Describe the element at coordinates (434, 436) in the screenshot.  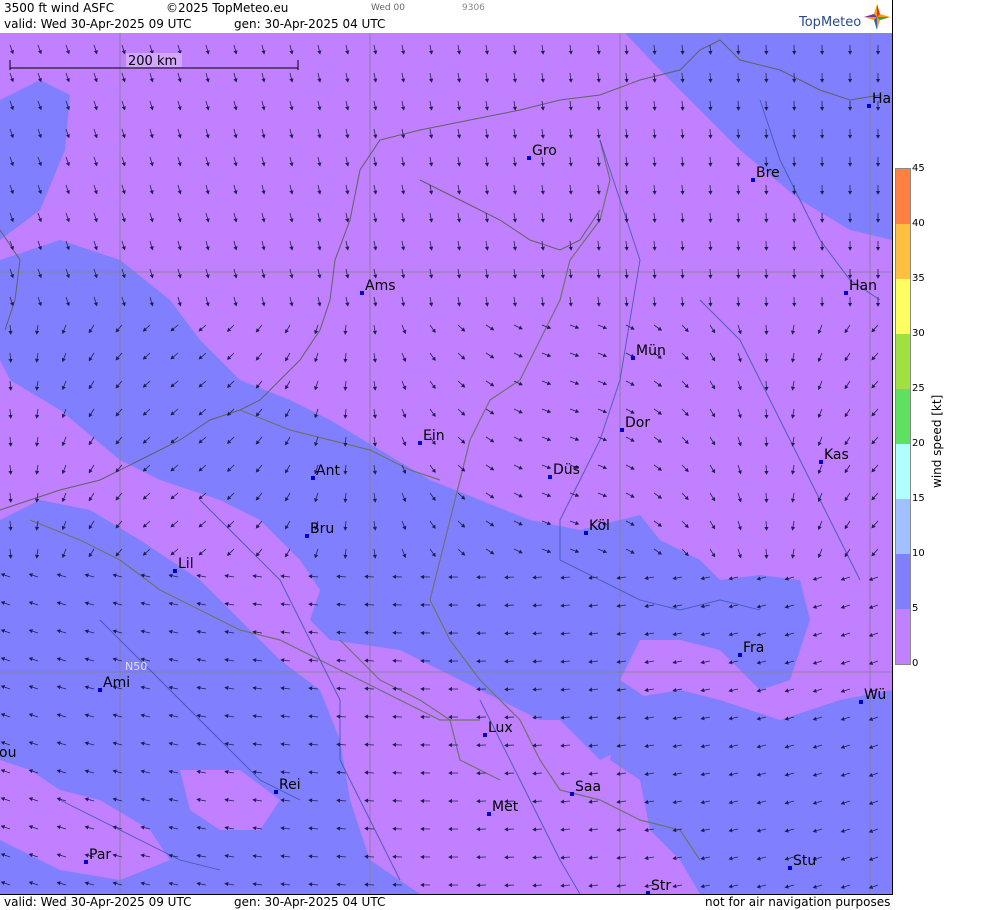
I see `city-label: Ein` at that location.